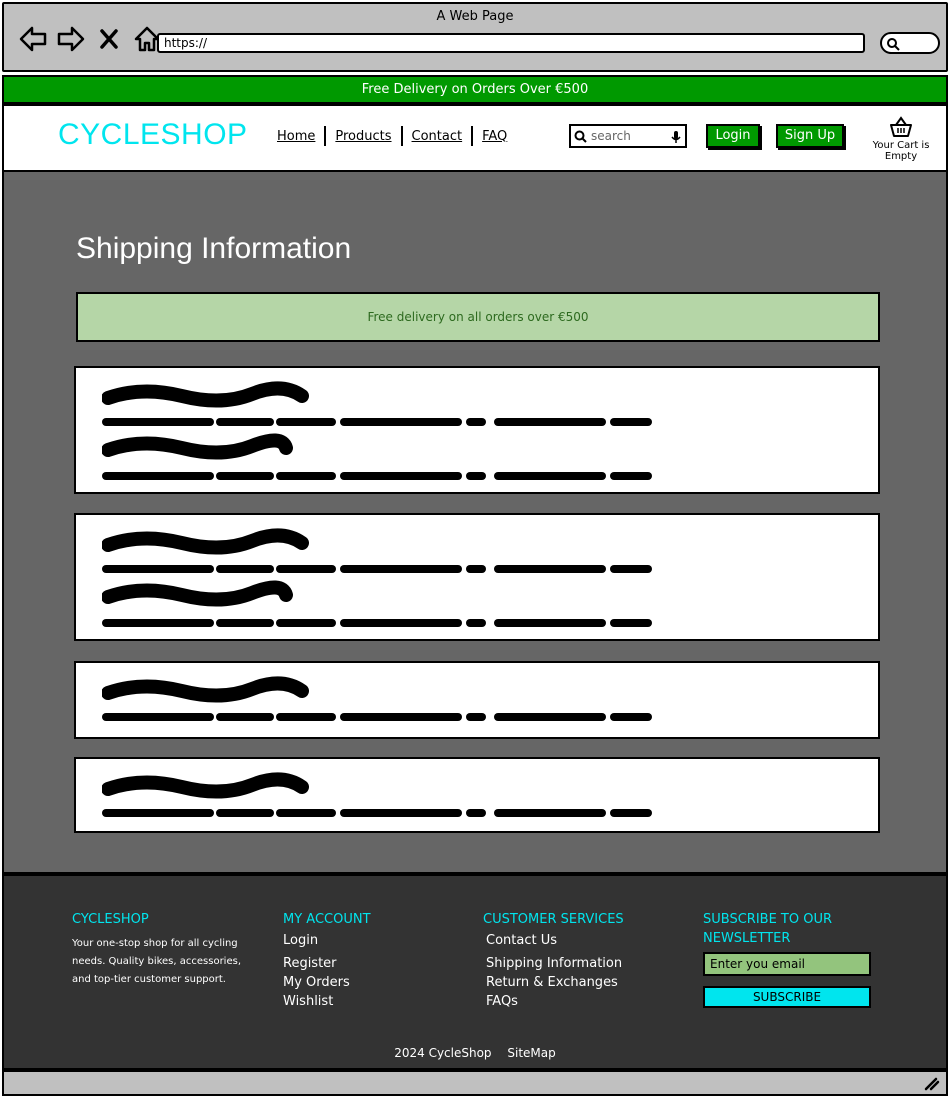  What do you see at coordinates (553, 1001) in the screenshot?
I see `footer-link-faqs: FAQs` at bounding box center [553, 1001].